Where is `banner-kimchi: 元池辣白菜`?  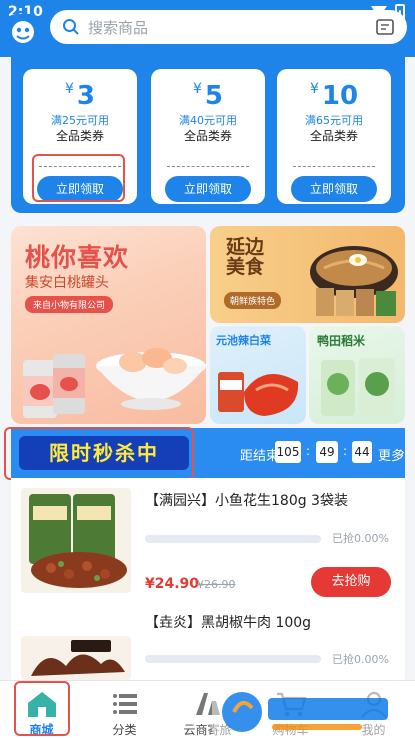 banner-kimchi: 元池辣白菜 is located at coordinates (258, 375).